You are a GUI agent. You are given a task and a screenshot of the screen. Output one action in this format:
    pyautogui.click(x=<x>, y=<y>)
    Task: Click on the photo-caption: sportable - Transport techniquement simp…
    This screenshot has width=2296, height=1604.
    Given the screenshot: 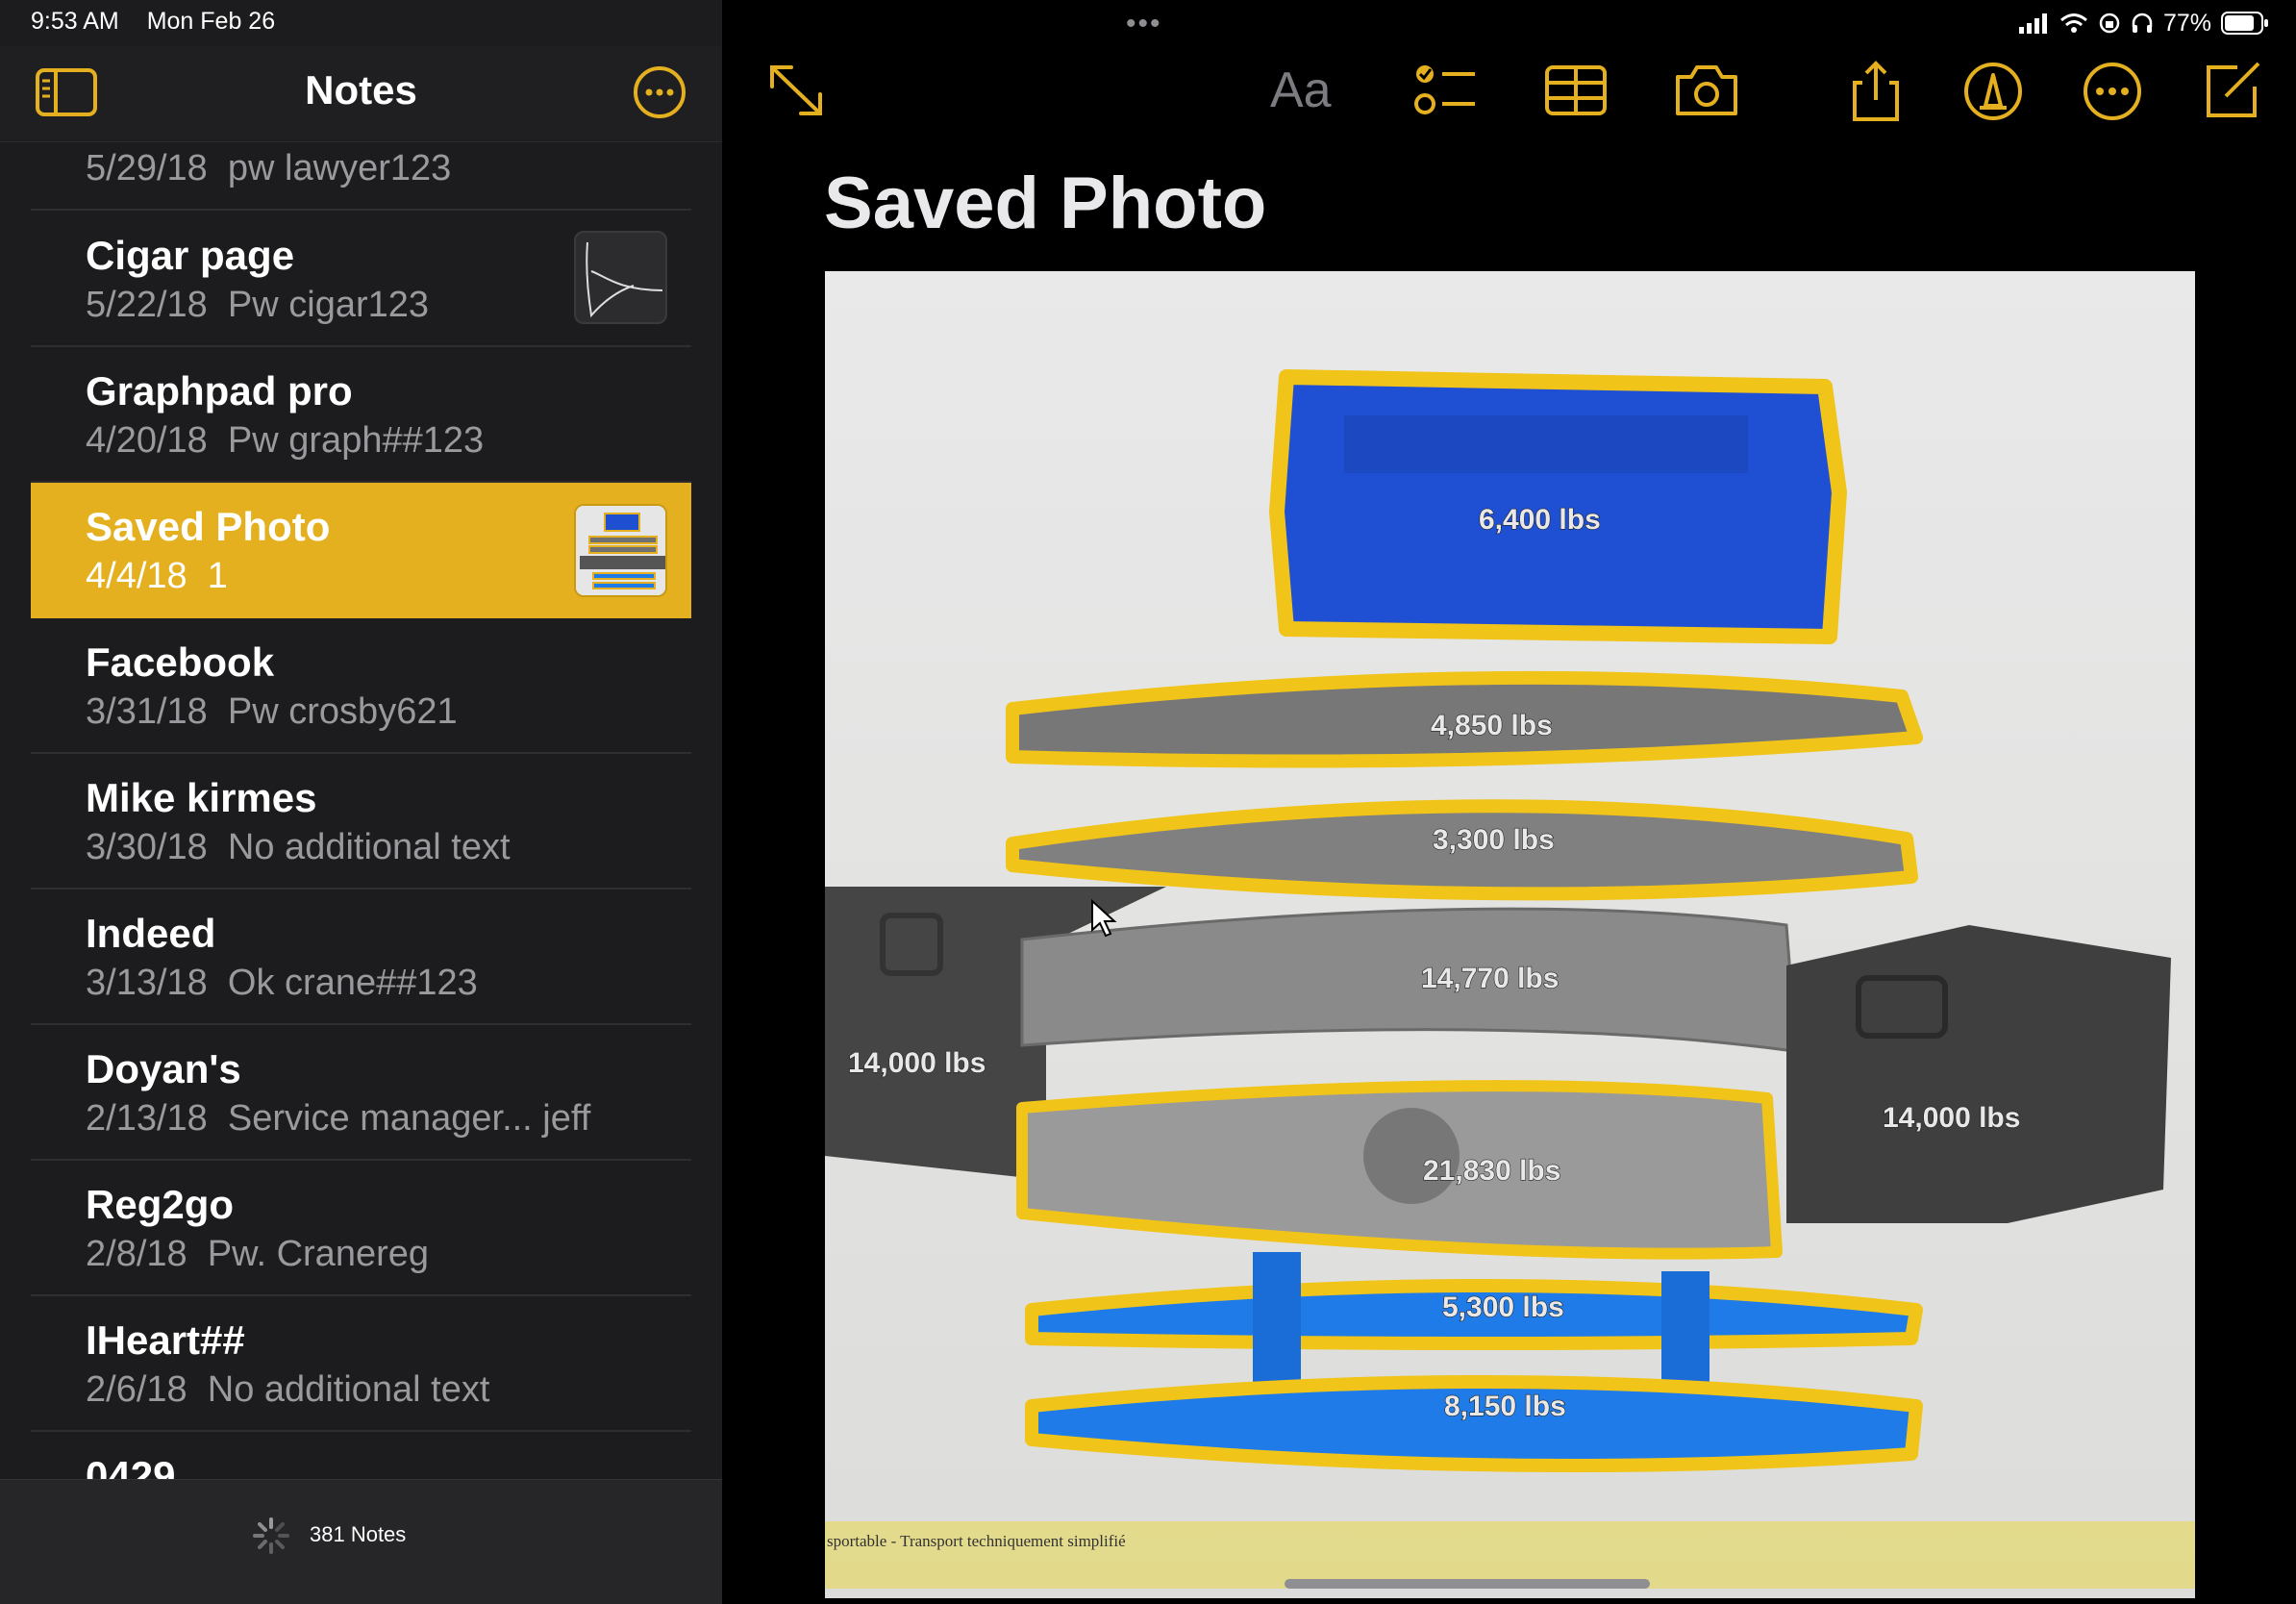 What is the action you would take?
    pyautogui.click(x=976, y=1541)
    